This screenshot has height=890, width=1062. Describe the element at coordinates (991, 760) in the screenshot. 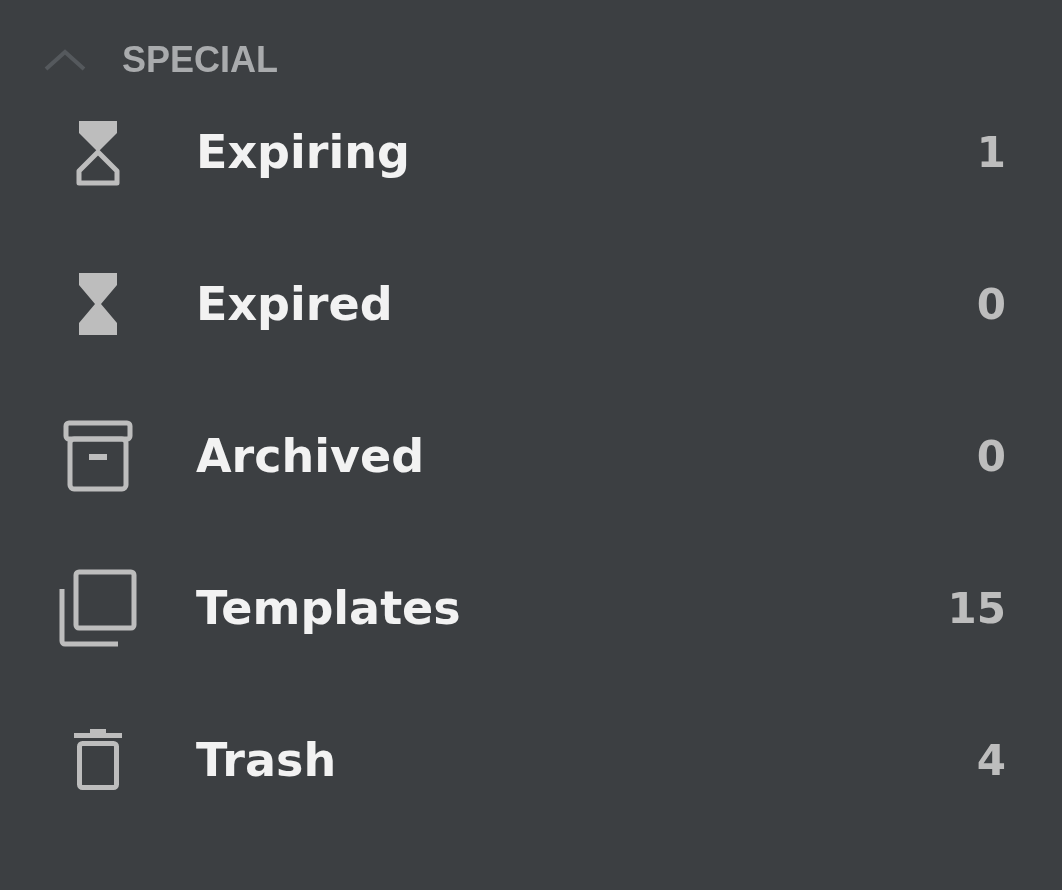

I see `item-count: 4` at that location.